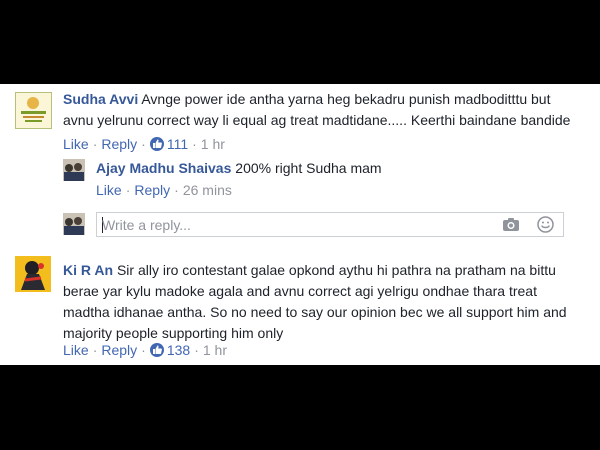  I want to click on reply-actions: Like · Reply · 26 mins, so click(164, 190).